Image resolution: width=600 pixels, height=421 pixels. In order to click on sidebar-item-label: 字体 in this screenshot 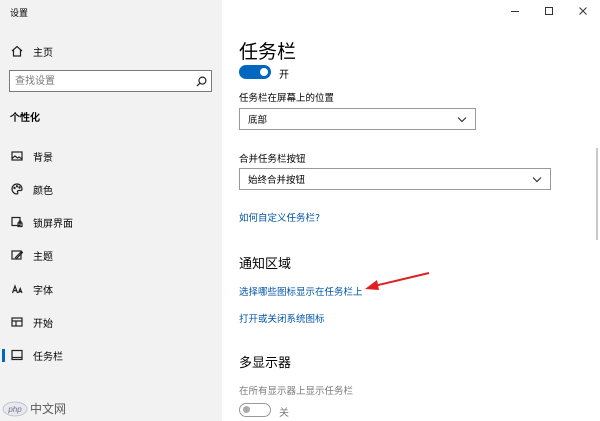, I will do `click(43, 291)`.